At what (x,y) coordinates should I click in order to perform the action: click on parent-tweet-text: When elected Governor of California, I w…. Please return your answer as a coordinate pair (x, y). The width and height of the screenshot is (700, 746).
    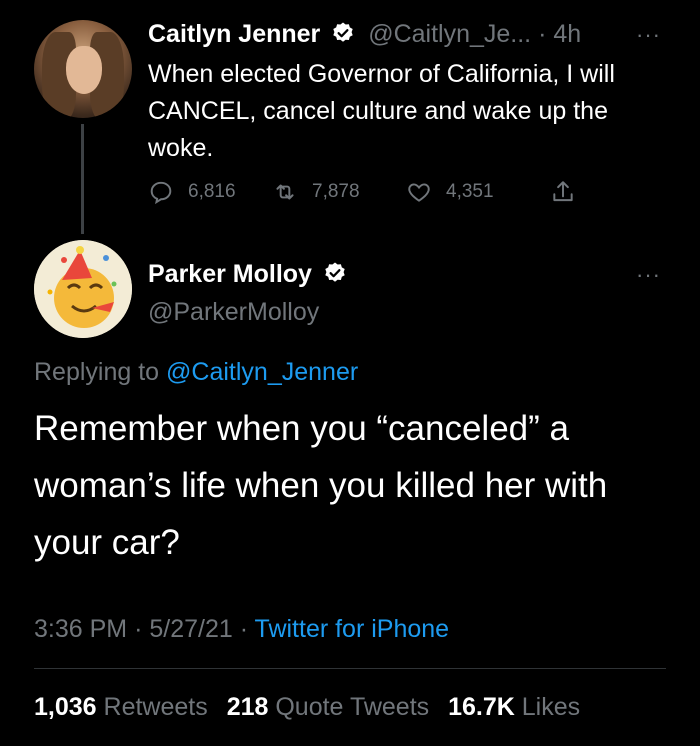
    Looking at the image, I should click on (381, 111).